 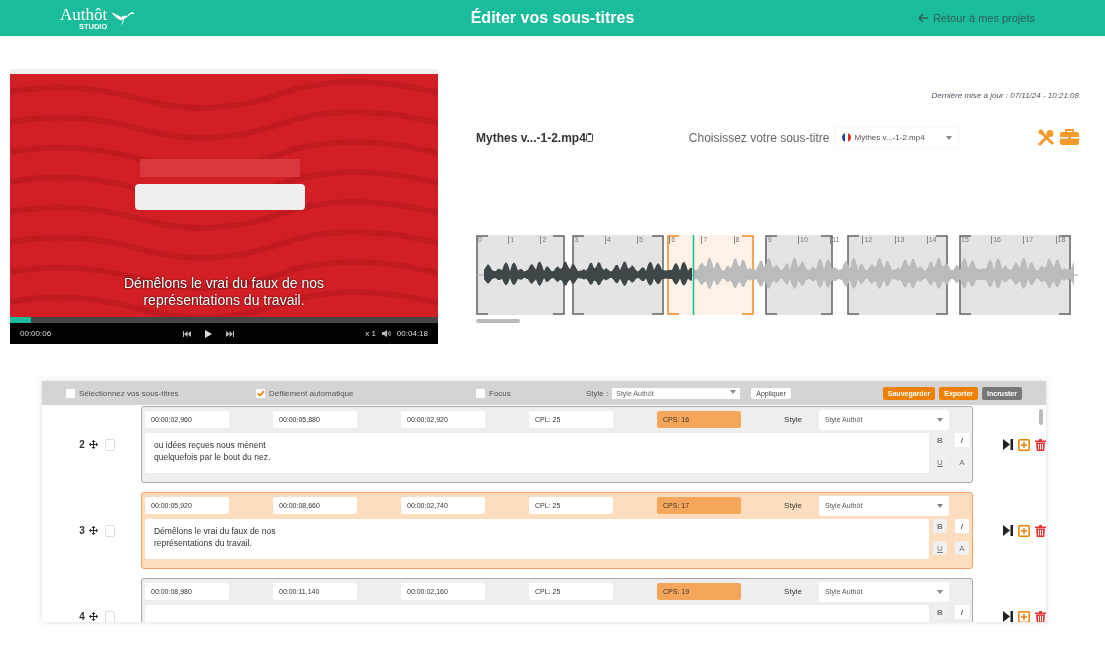 What do you see at coordinates (129, 393) in the screenshot?
I see `checkbox-label: Sélectionnez vos sous-titres` at bounding box center [129, 393].